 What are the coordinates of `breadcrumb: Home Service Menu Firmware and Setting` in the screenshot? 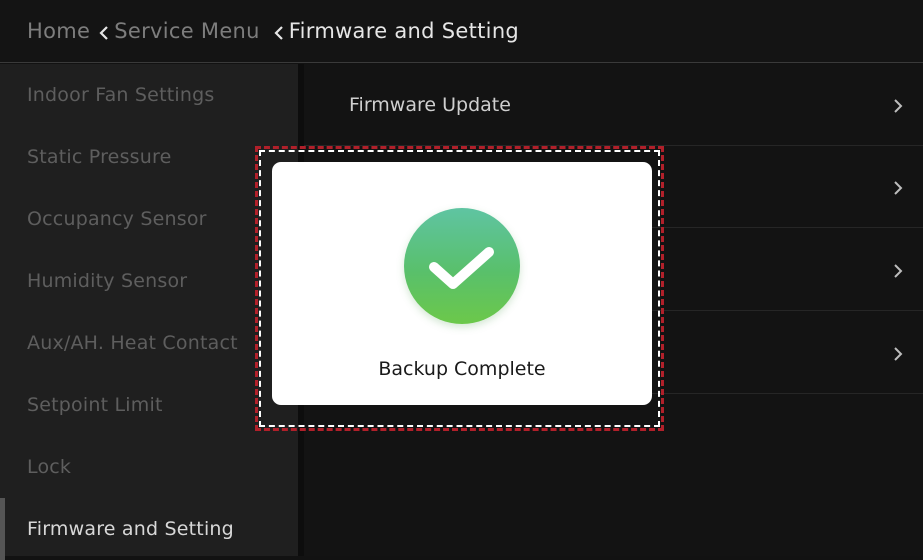 It's located at (461, 31).